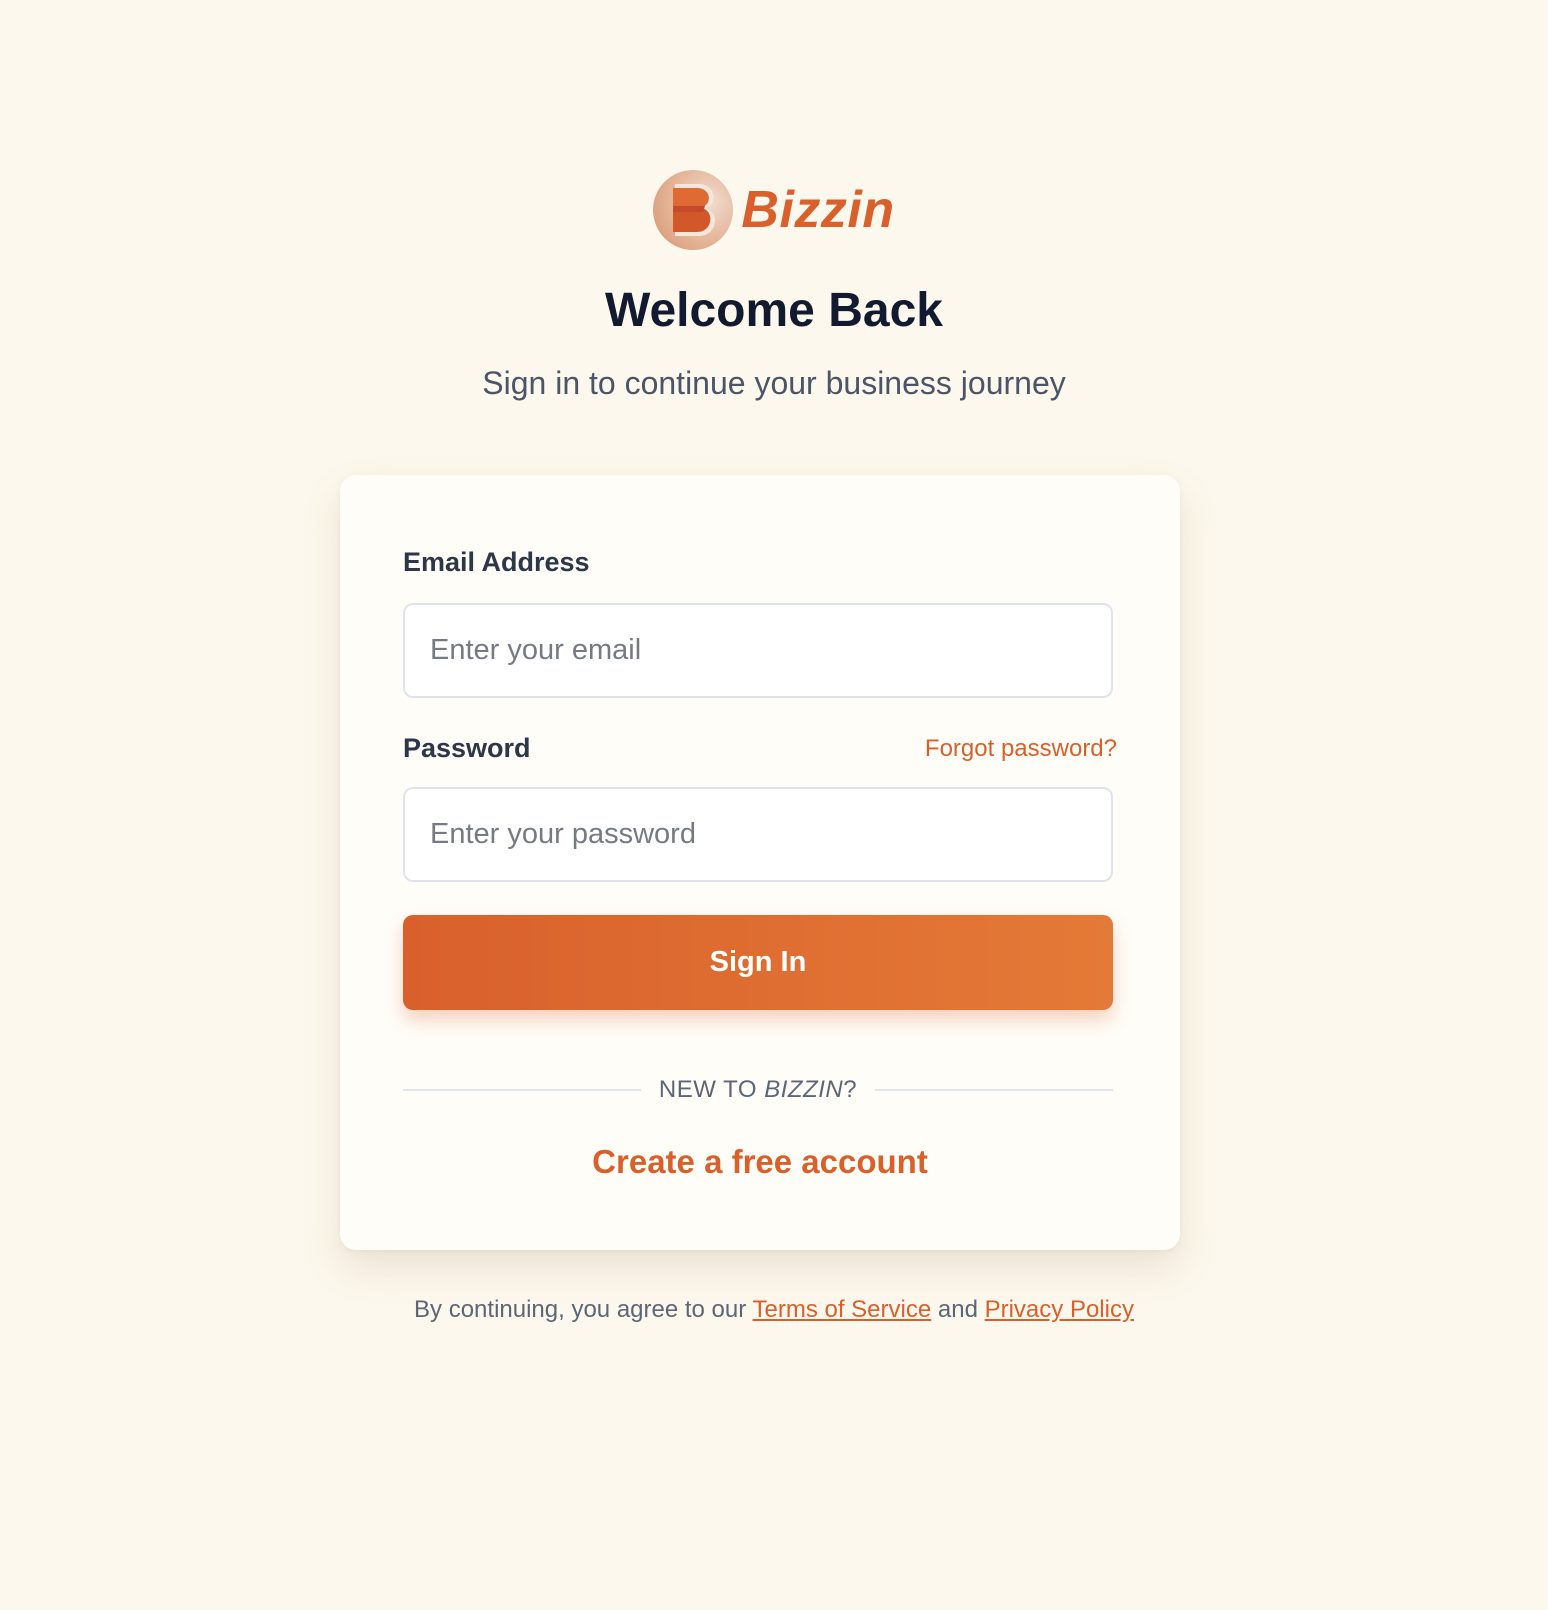  Describe the element at coordinates (467, 748) in the screenshot. I see `password-label: Password` at that location.